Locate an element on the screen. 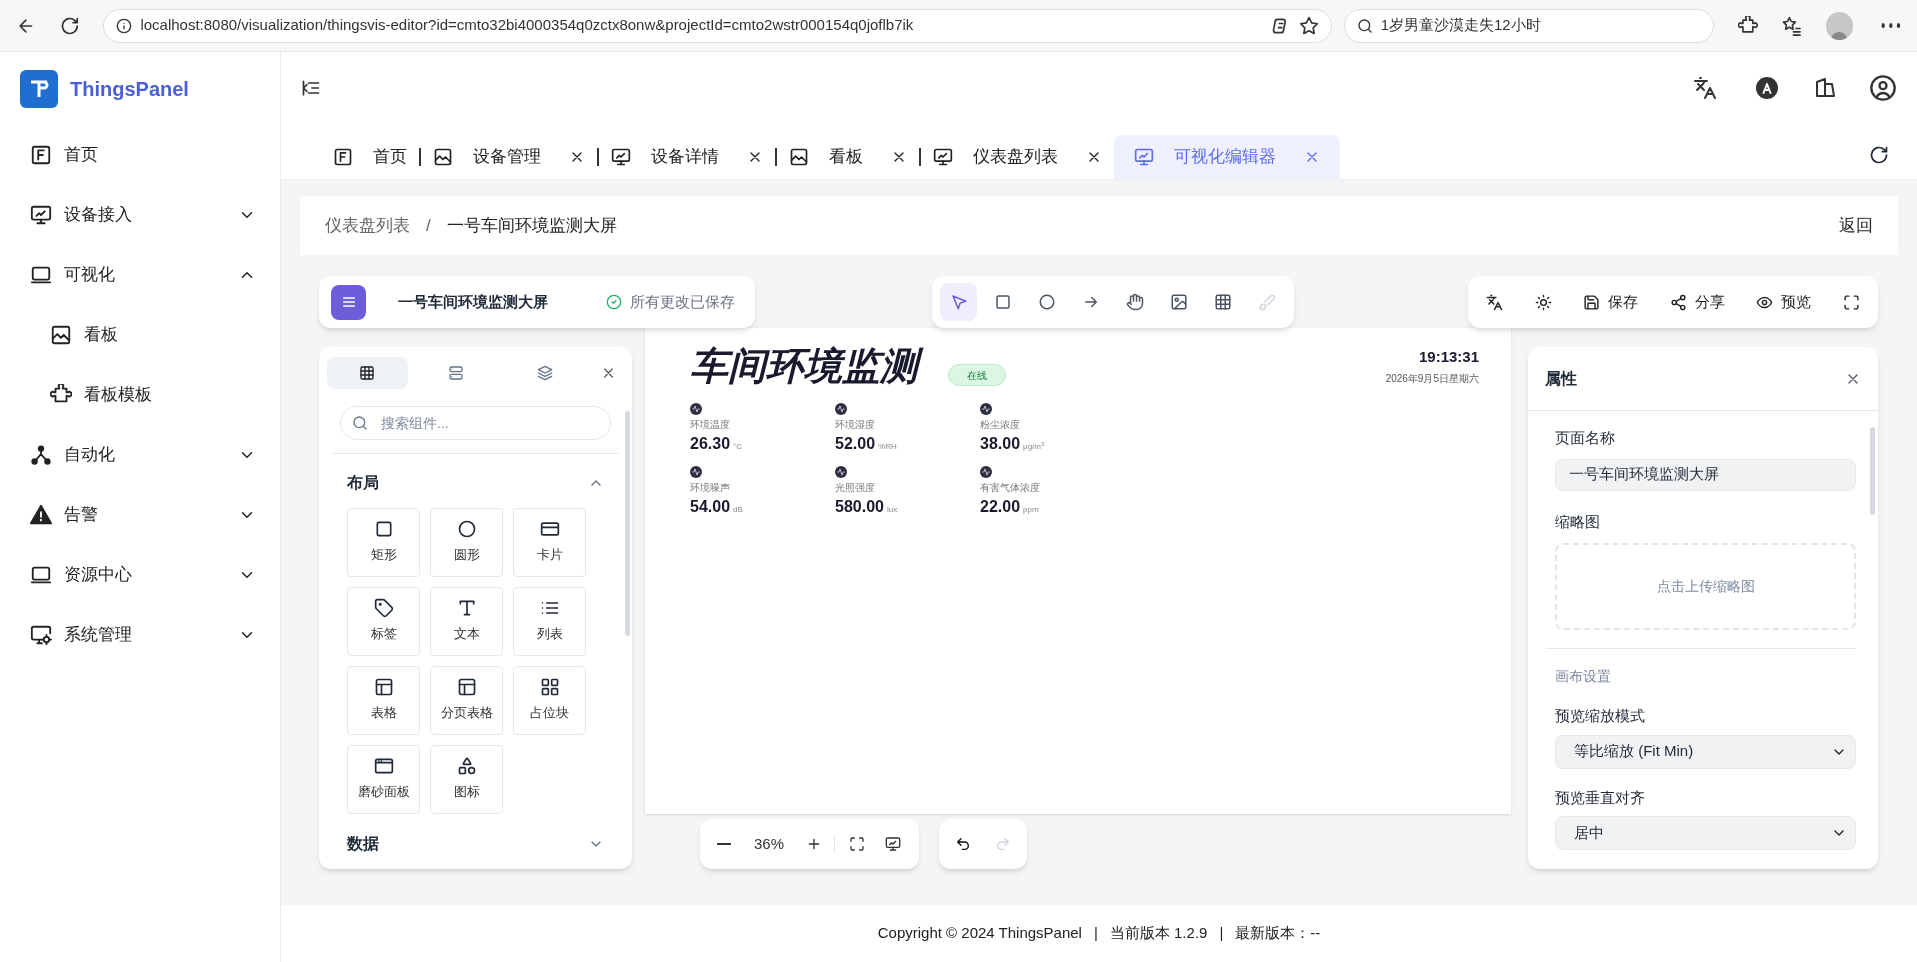 The image size is (1917, 962). footer-text: 最新版本：-- is located at coordinates (1278, 933).